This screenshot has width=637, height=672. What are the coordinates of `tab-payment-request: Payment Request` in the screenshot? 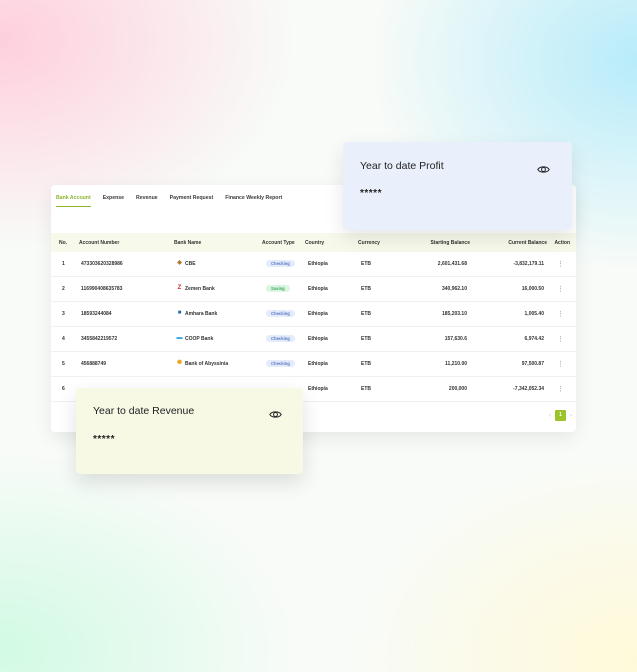 It's located at (192, 201).